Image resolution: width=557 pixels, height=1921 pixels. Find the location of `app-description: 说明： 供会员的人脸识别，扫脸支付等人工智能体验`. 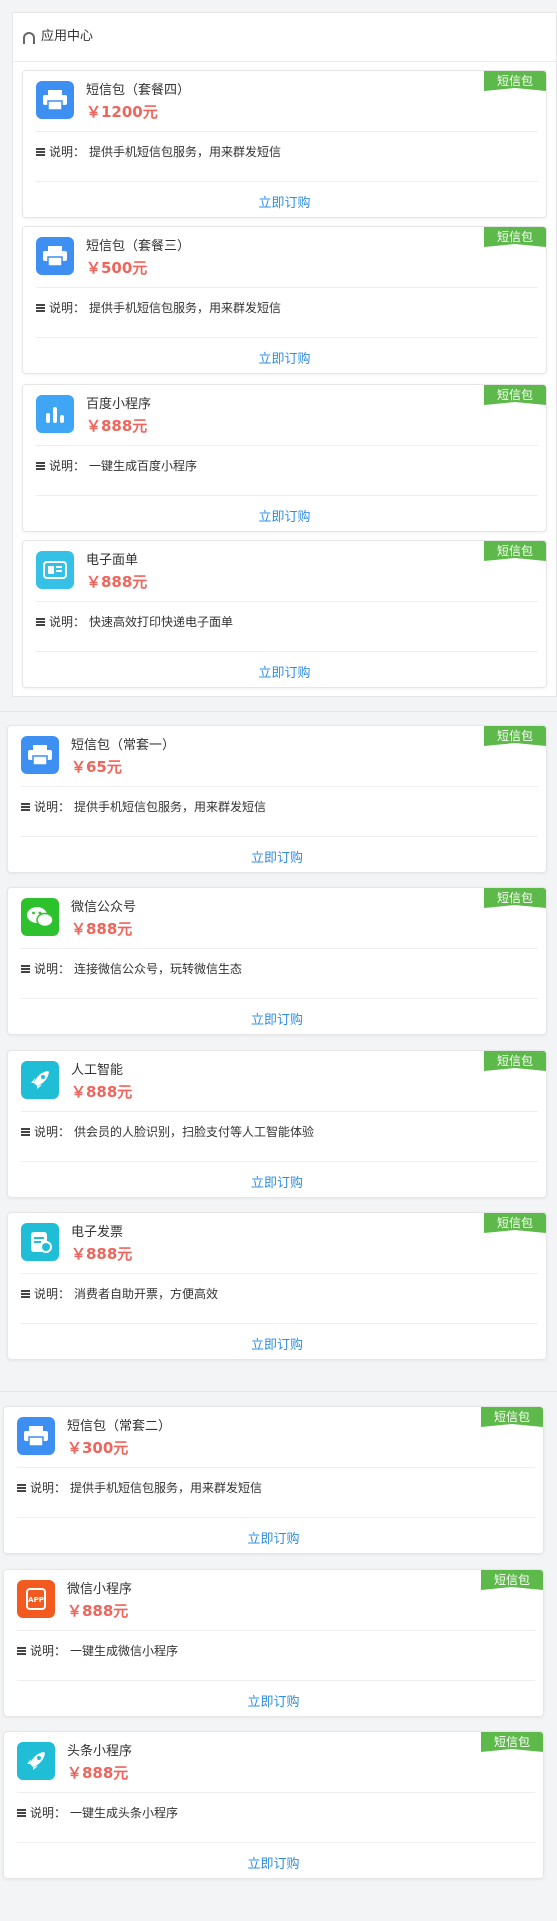

app-description: 说明： 供会员的人脸识别，扫脸支付等人工智能体验 is located at coordinates (167, 1131).